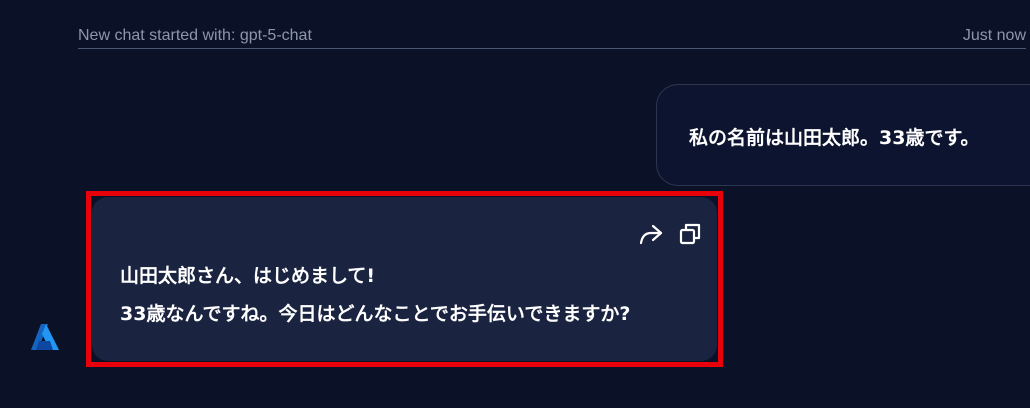 This screenshot has height=408, width=1030. What do you see at coordinates (994, 35) in the screenshot?
I see `chat-timestamp: Just now` at bounding box center [994, 35].